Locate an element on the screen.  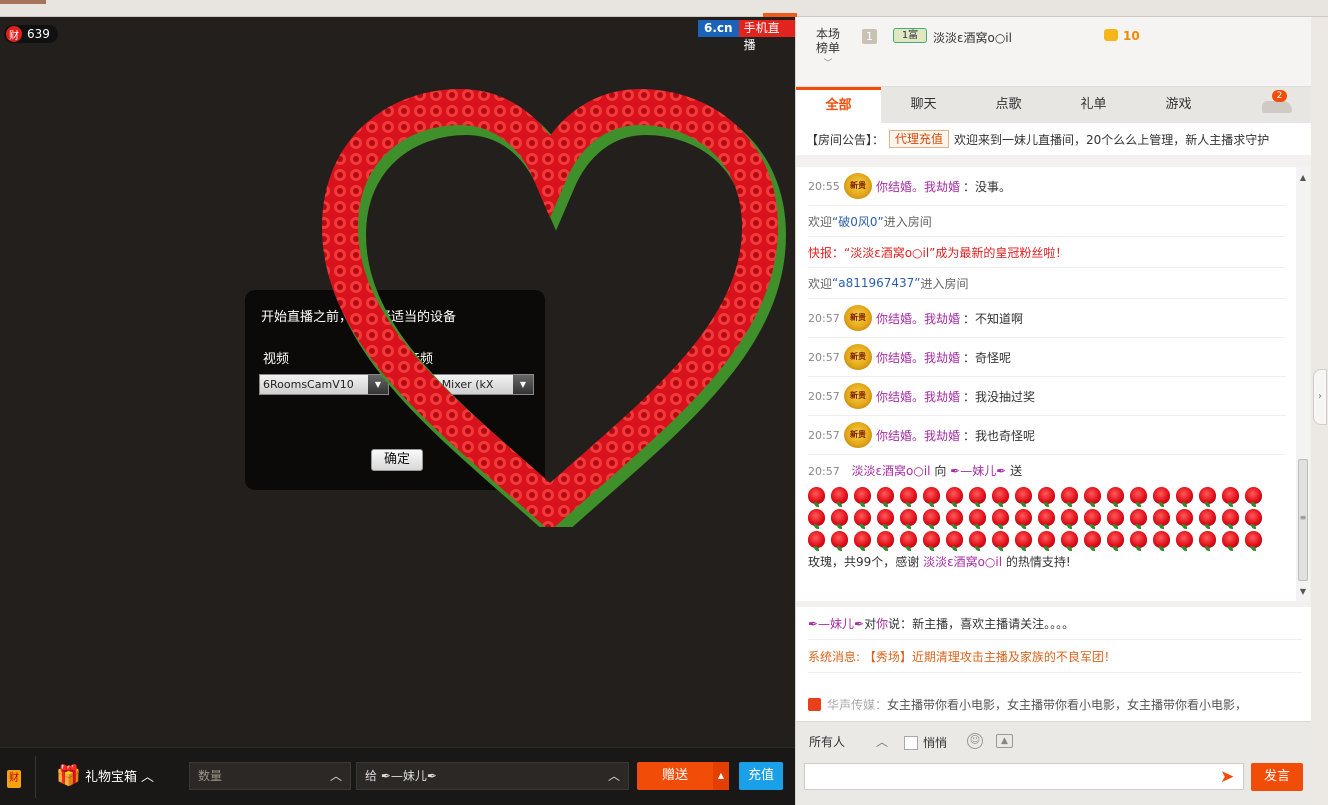
tab-songs: 点歌 is located at coordinates (1008, 105).